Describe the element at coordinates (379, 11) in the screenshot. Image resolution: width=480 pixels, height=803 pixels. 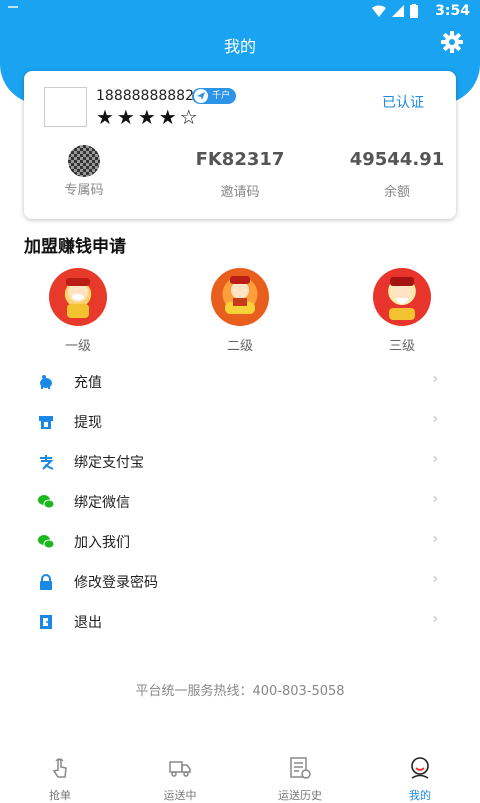
I see `wifi-icon` at that location.